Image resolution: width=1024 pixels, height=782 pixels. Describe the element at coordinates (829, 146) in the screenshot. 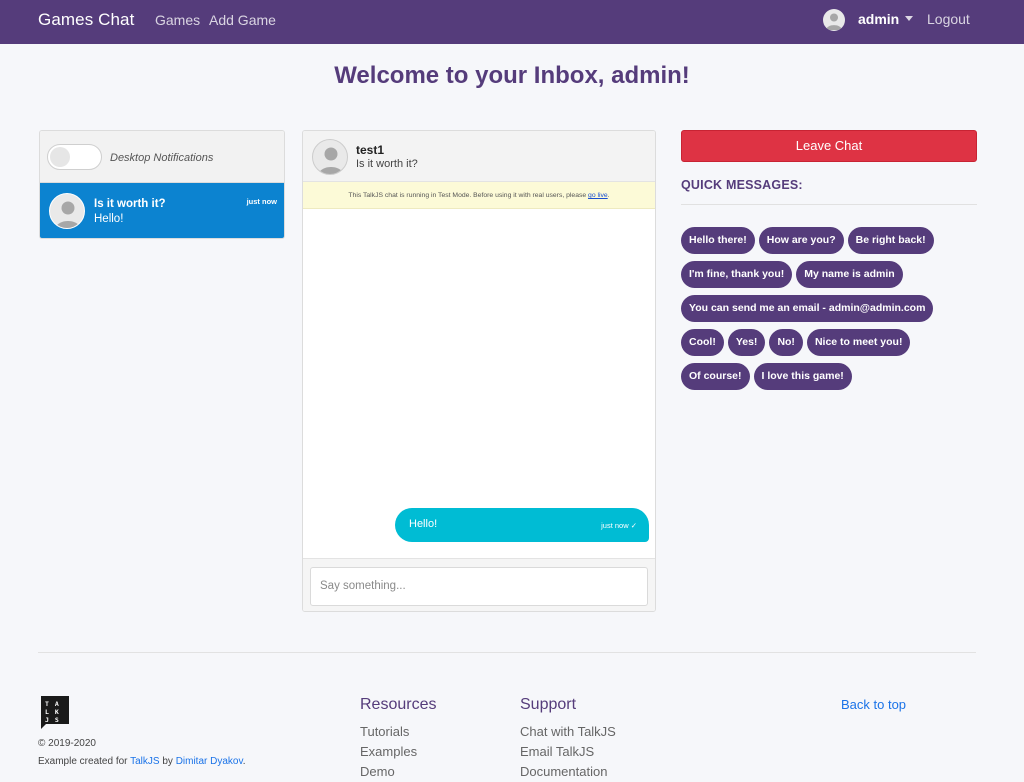

I see `leave-chat-button: Leave Chat` at that location.